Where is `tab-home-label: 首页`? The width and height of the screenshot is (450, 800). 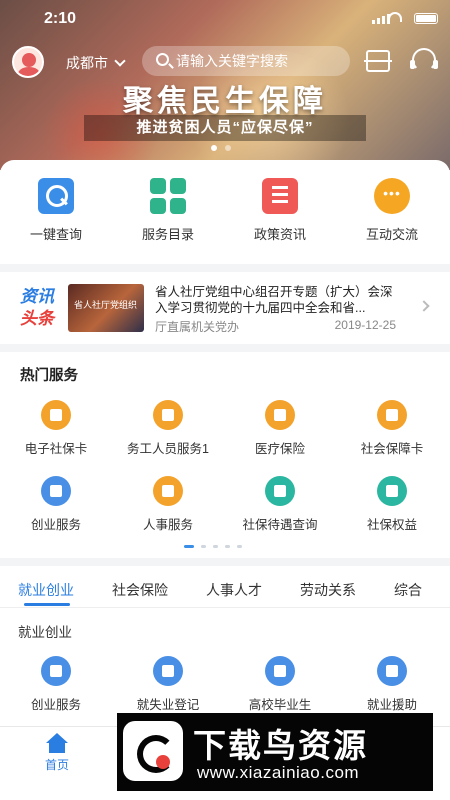 tab-home-label: 首页 is located at coordinates (56, 765).